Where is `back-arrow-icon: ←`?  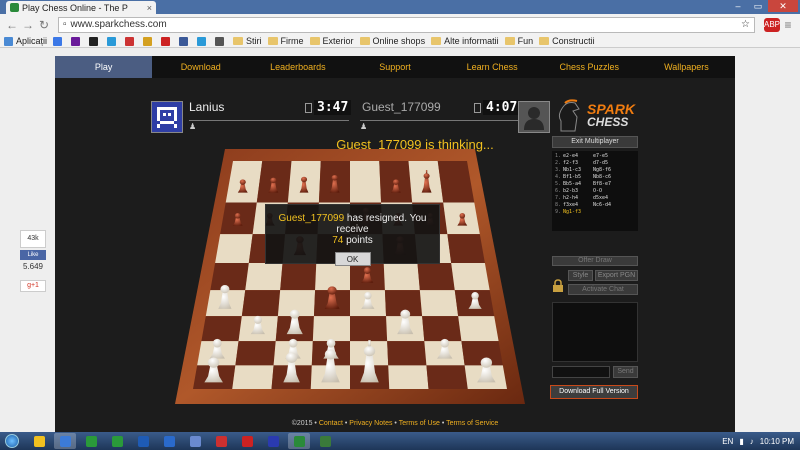
back-arrow-icon: ← is located at coordinates (12, 25).